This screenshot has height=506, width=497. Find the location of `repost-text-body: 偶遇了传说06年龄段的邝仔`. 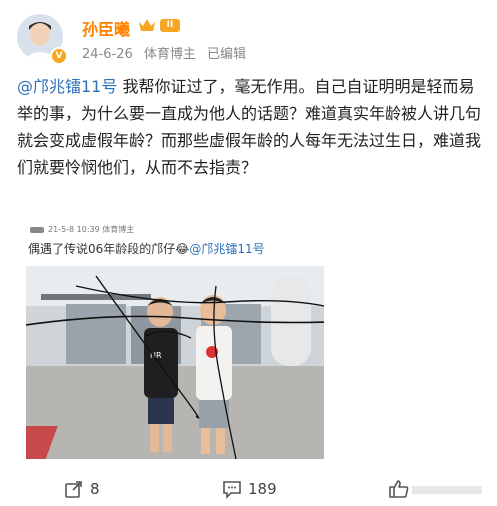

repost-text-body: 偶遇了传说06年龄段的邝仔 is located at coordinates (102, 249).